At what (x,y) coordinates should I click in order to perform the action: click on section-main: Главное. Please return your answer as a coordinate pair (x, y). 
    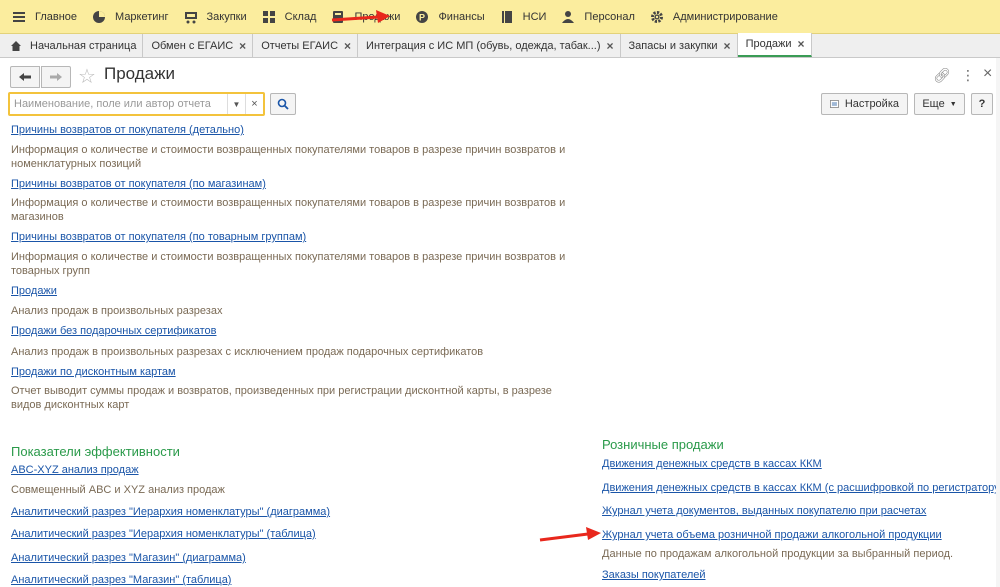
    Looking at the image, I should click on (48, 17).